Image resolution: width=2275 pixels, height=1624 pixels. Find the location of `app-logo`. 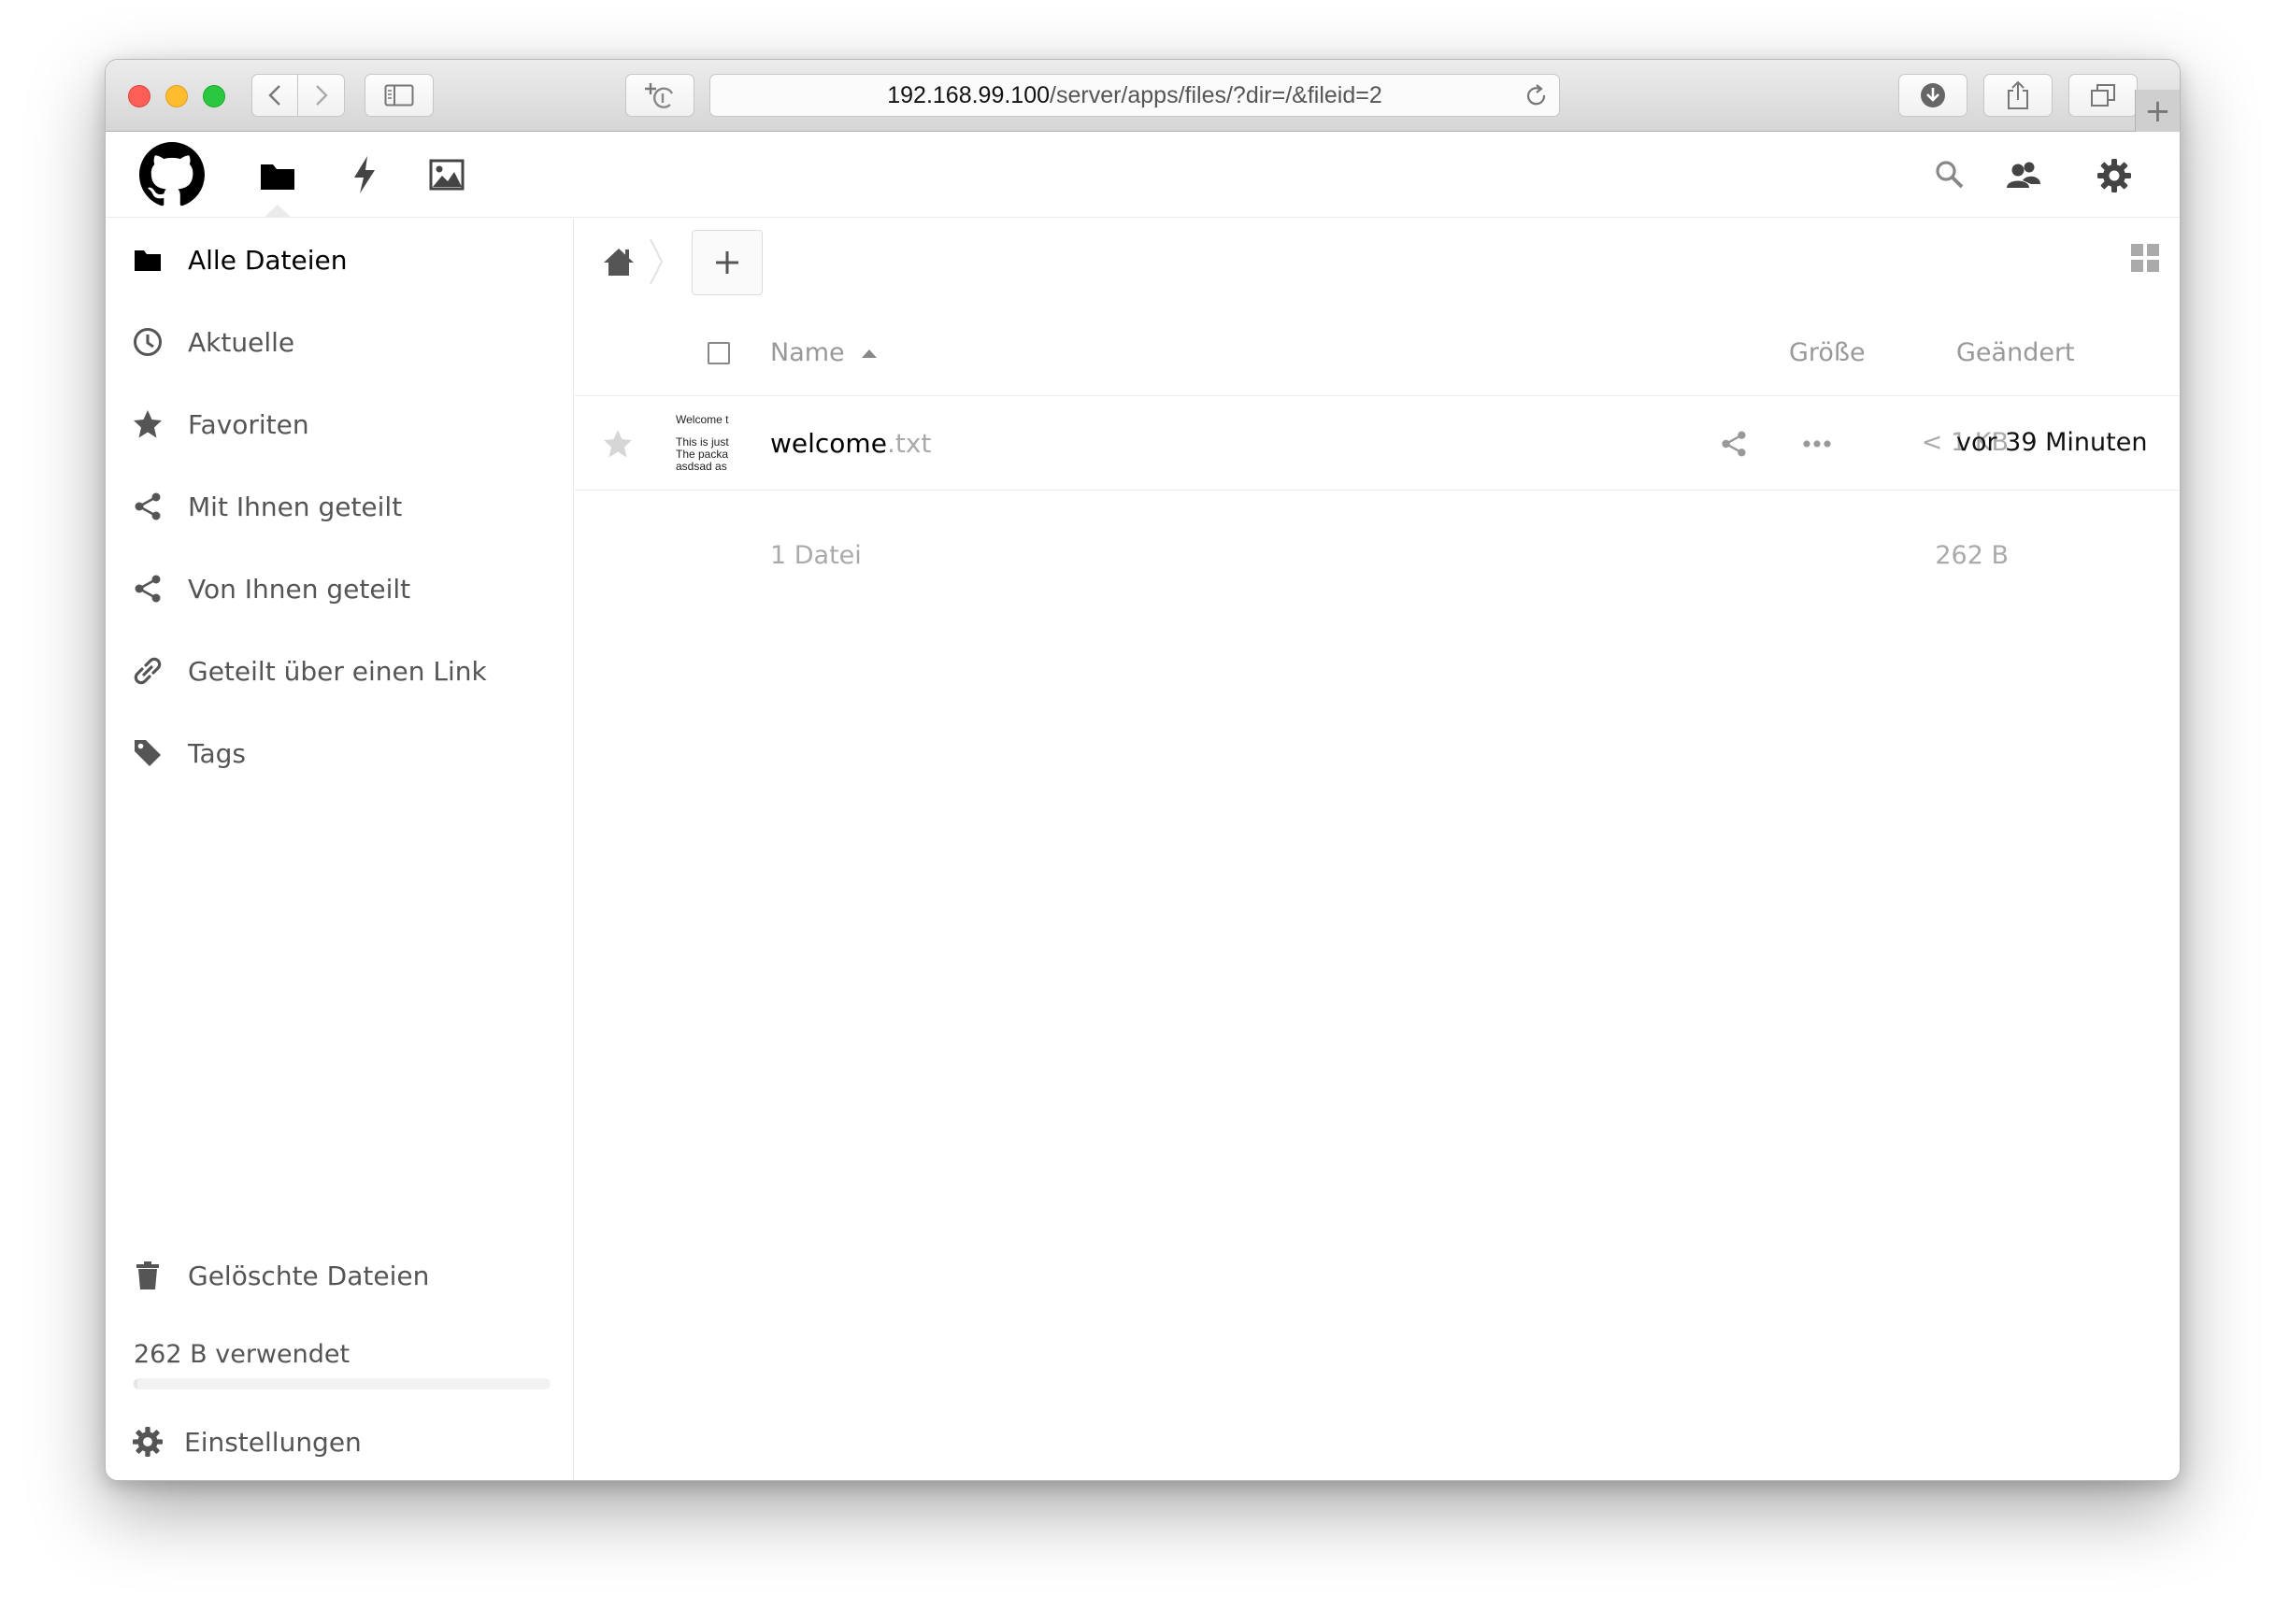

app-logo is located at coordinates (172, 174).